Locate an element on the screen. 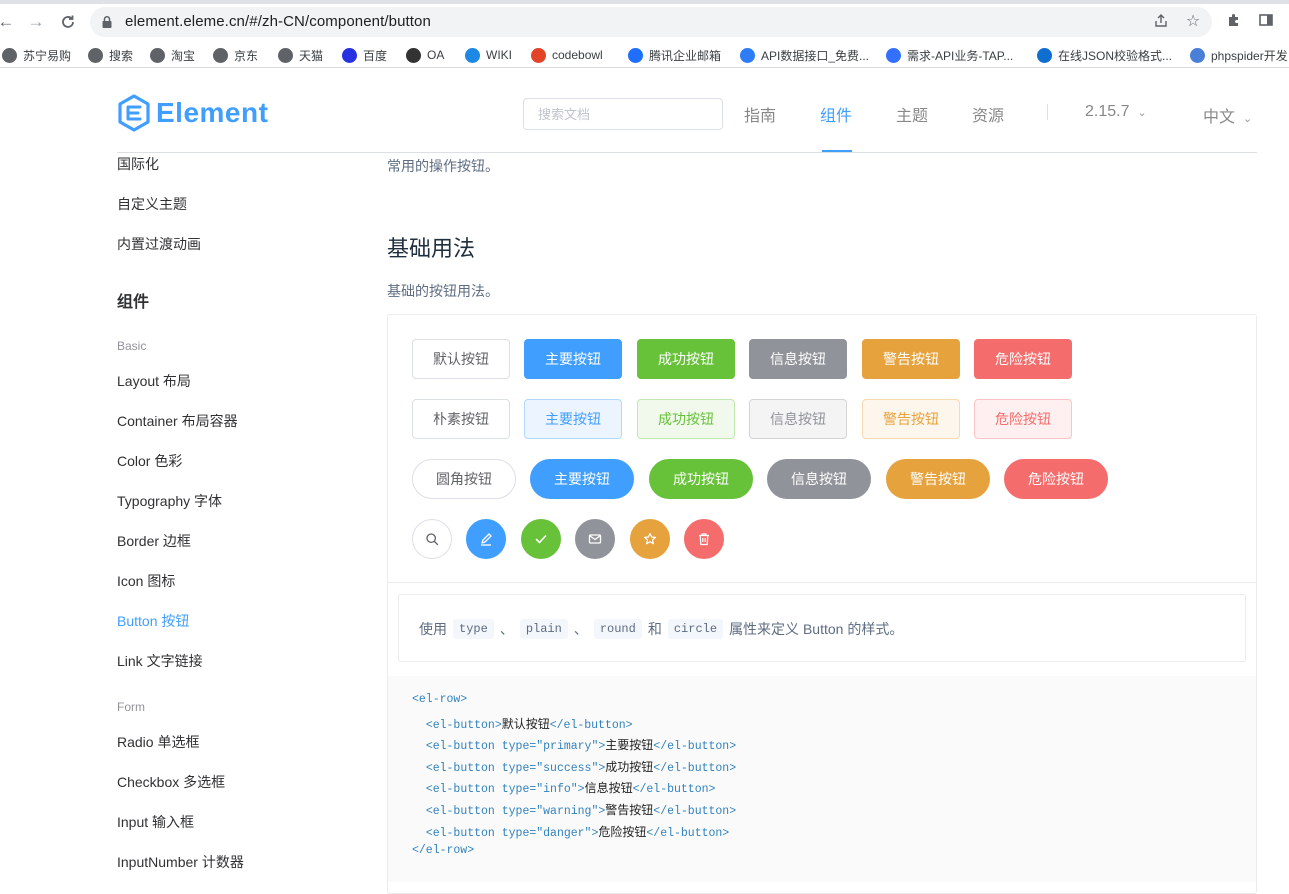  primary-solid-button: 主要按钮 is located at coordinates (573, 359).